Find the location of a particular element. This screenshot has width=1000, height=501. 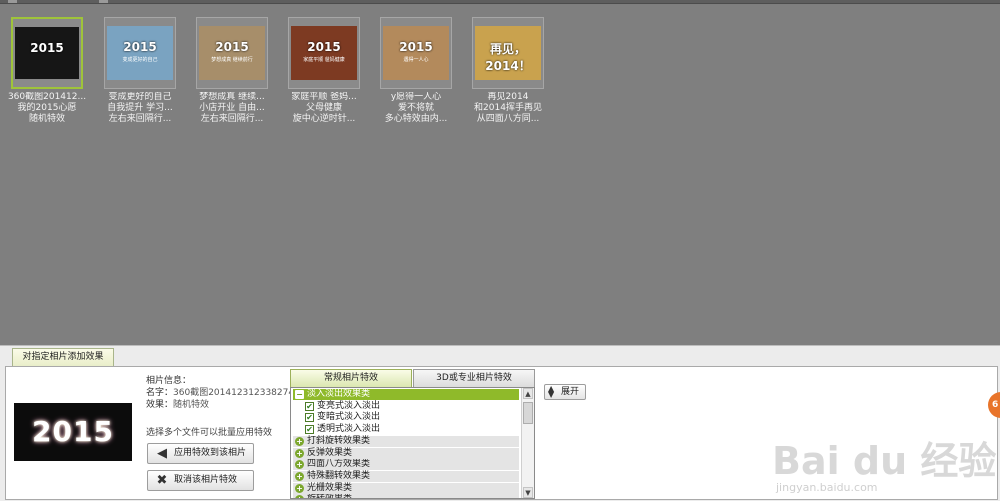

photo-frame: 2015 is located at coordinates (47, 53).